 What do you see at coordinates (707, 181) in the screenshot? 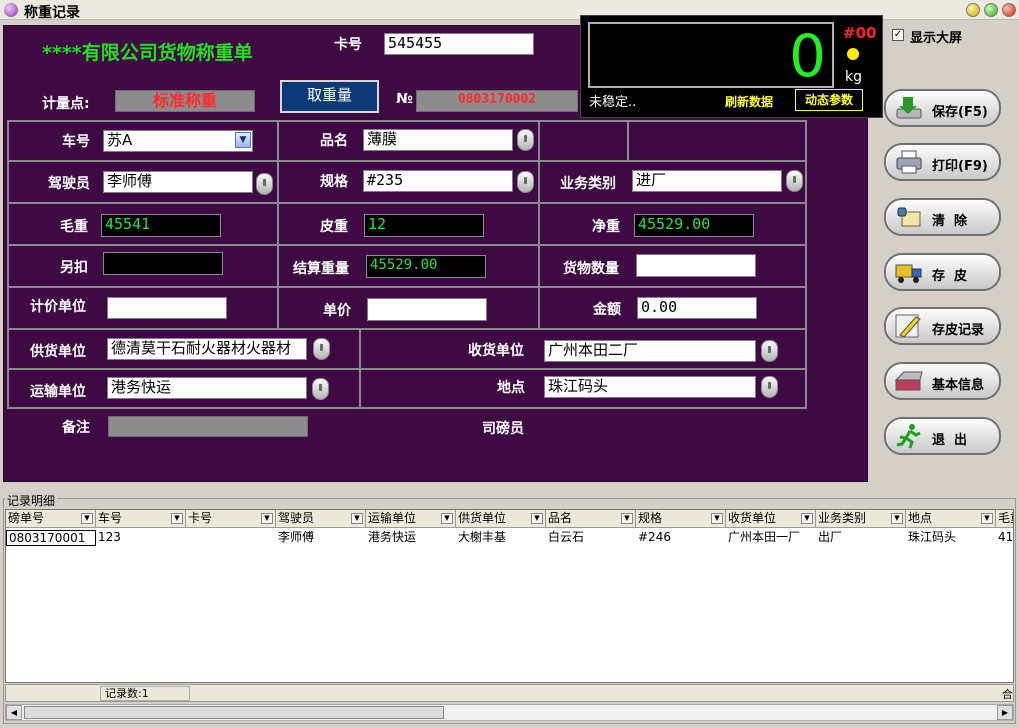
I see `biz-type-input: 进厂` at bounding box center [707, 181].